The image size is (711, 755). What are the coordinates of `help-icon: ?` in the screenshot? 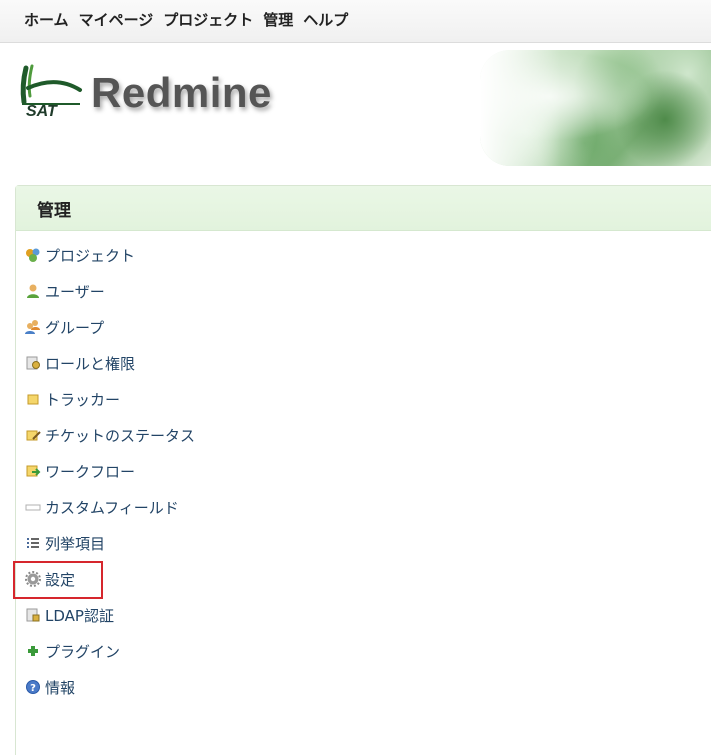 It's located at (33, 687).